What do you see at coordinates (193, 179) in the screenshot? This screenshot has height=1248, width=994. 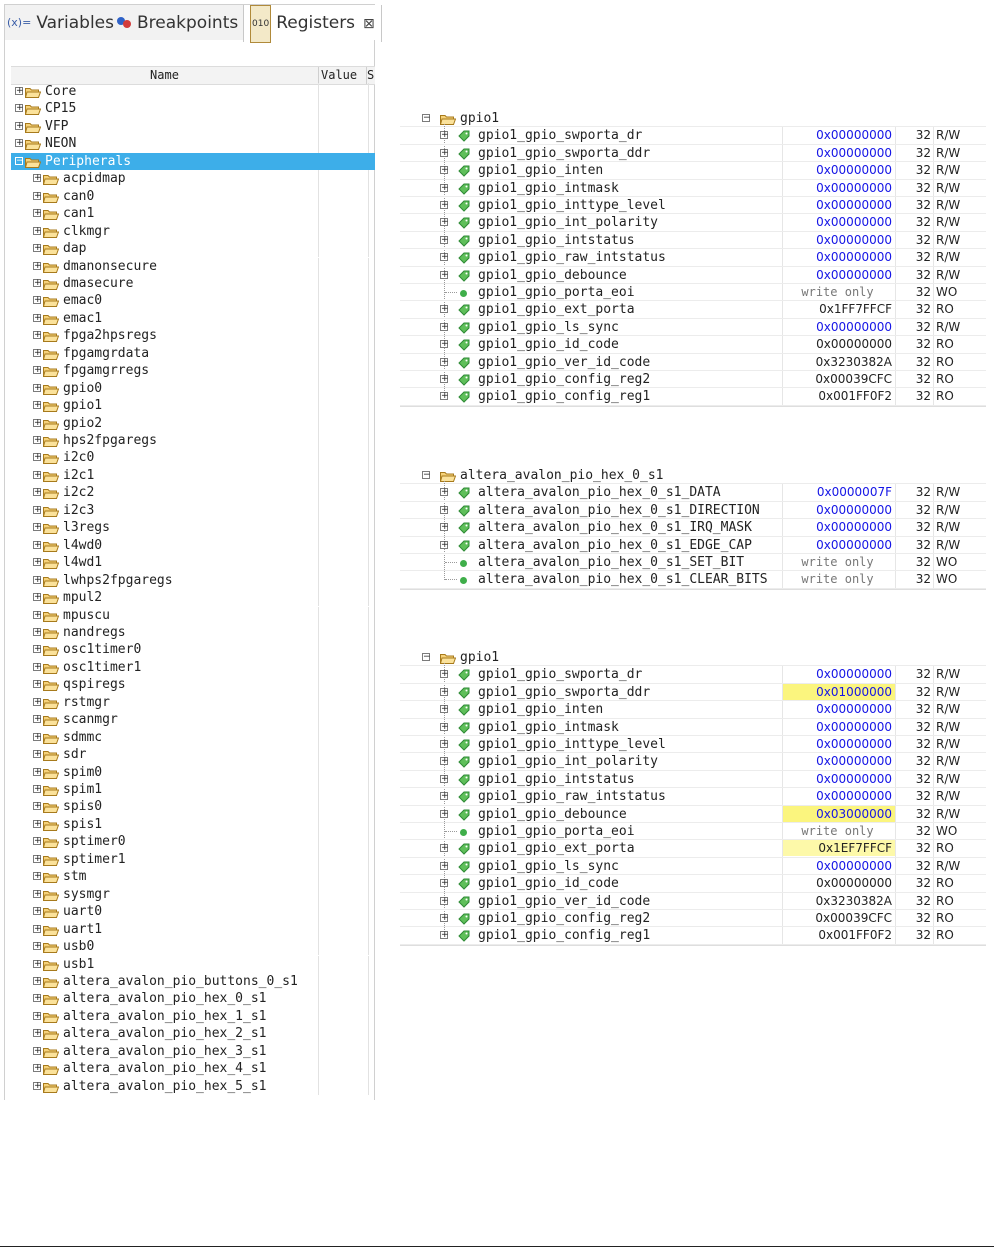 I see `tree-row: + acpidmap` at bounding box center [193, 179].